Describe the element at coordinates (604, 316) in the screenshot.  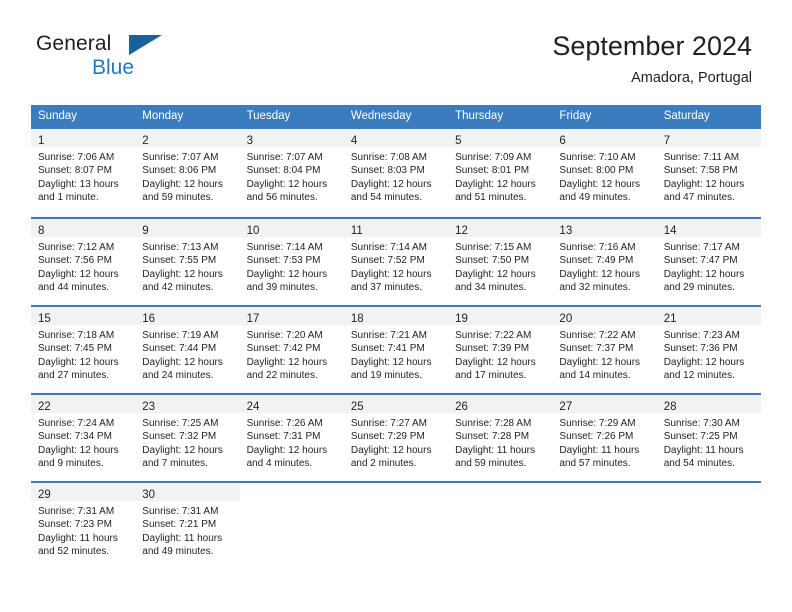
I see `day-number-band: 20` at that location.